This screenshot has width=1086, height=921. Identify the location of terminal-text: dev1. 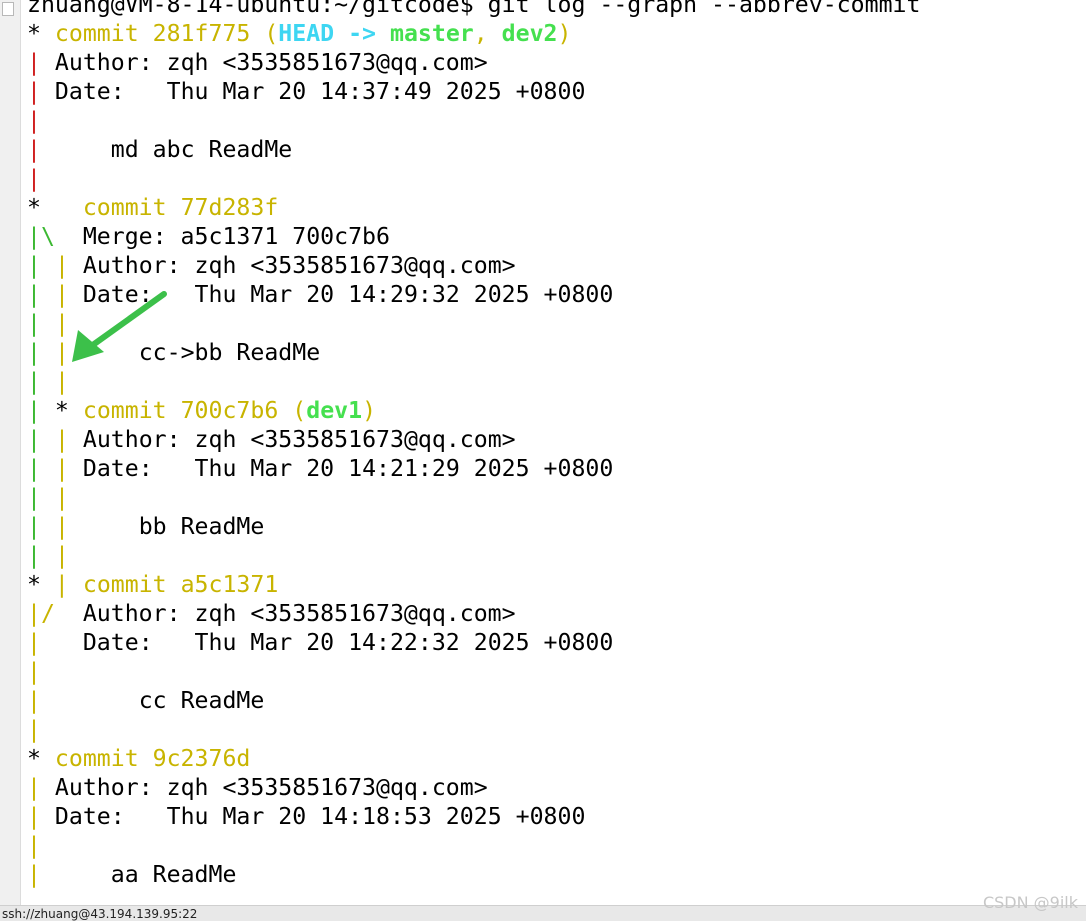
(334, 410).